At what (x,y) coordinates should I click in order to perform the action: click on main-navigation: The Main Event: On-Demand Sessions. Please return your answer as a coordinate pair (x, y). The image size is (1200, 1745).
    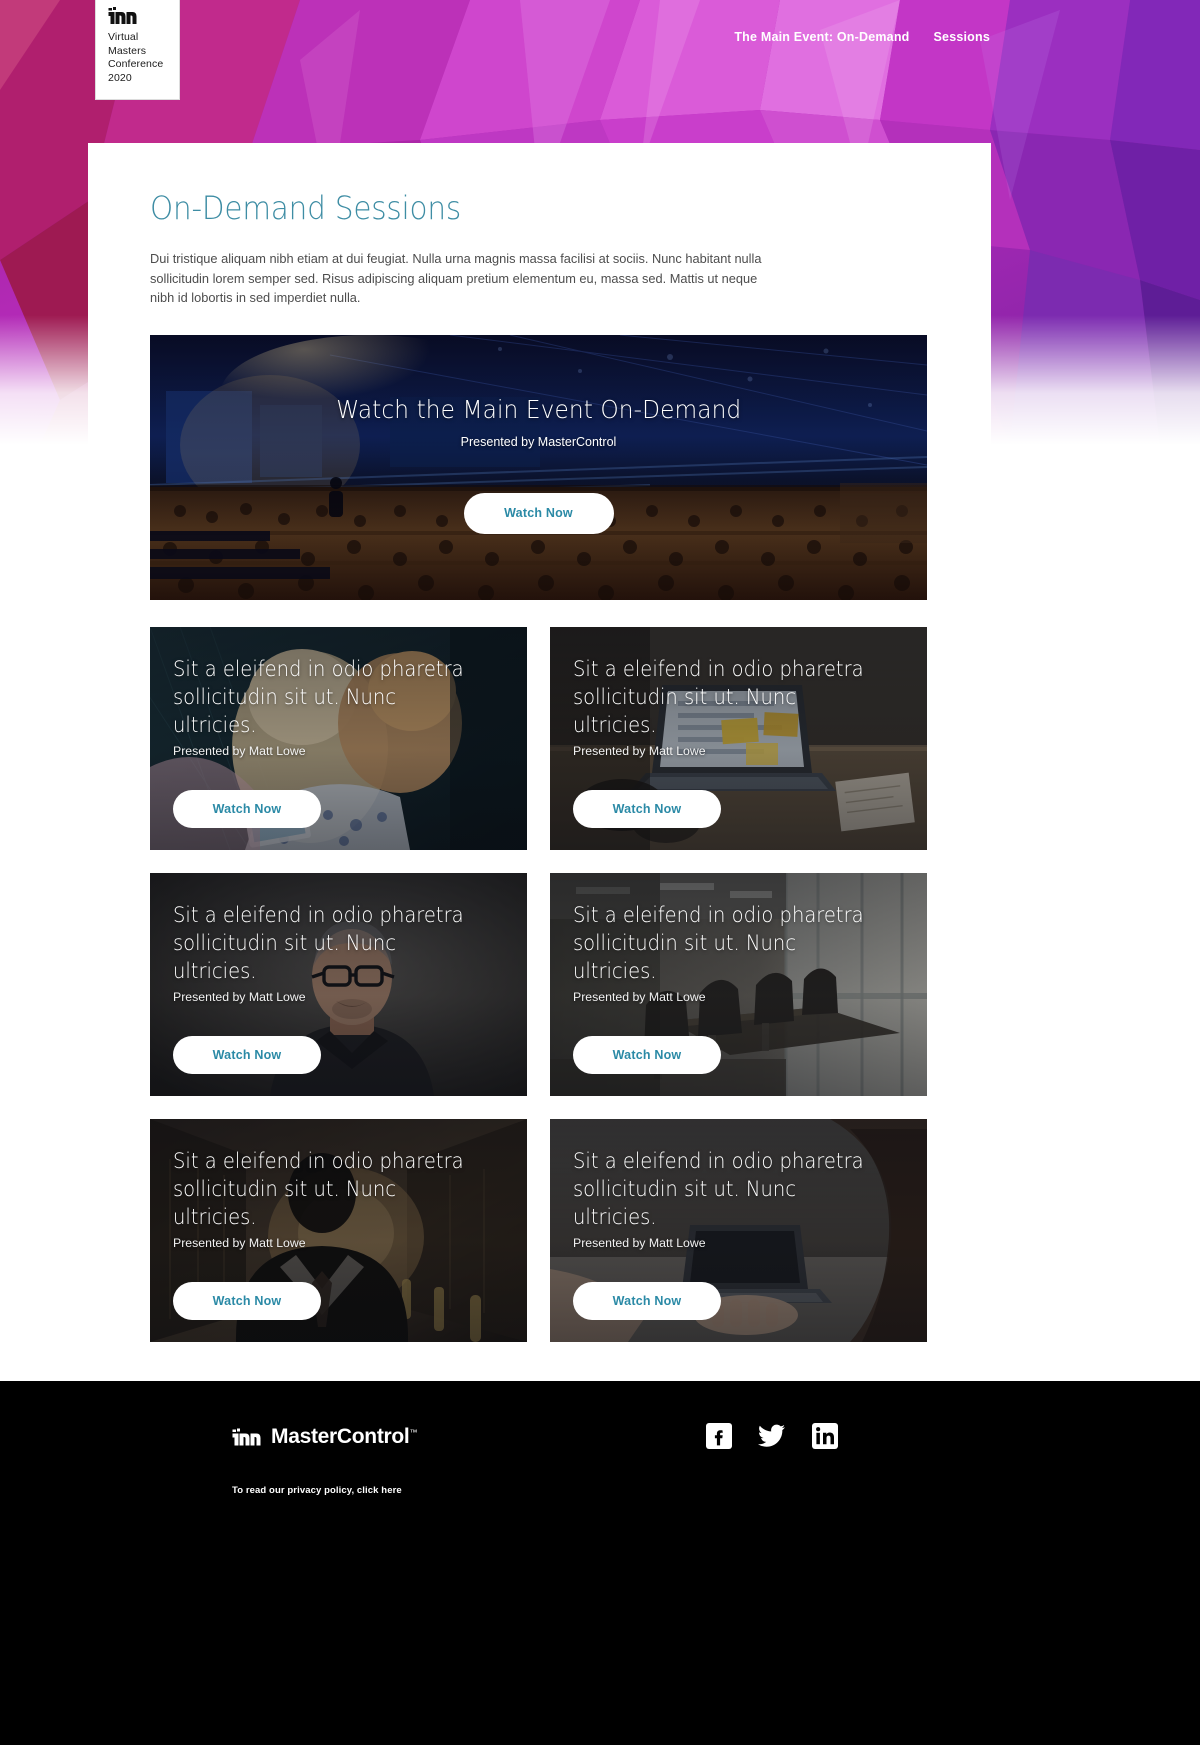
    Looking at the image, I should click on (967, 37).